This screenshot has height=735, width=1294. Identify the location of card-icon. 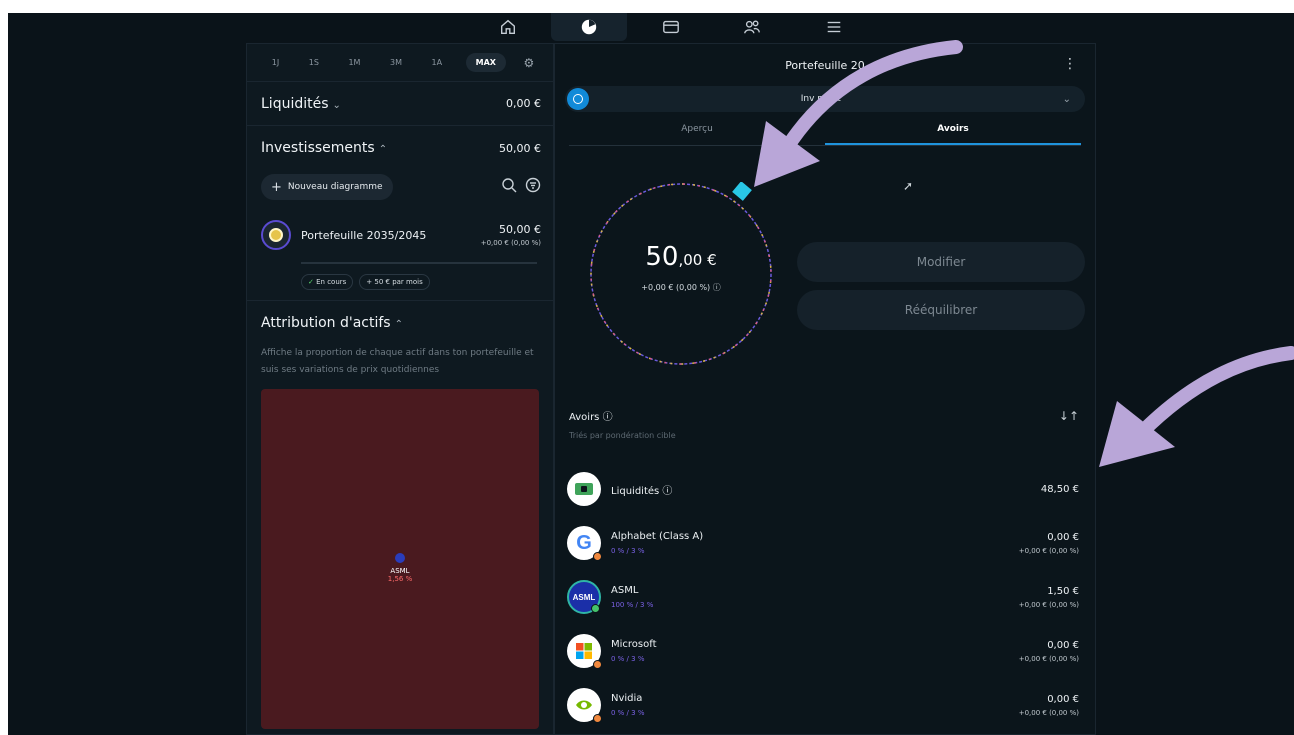
(671, 27).